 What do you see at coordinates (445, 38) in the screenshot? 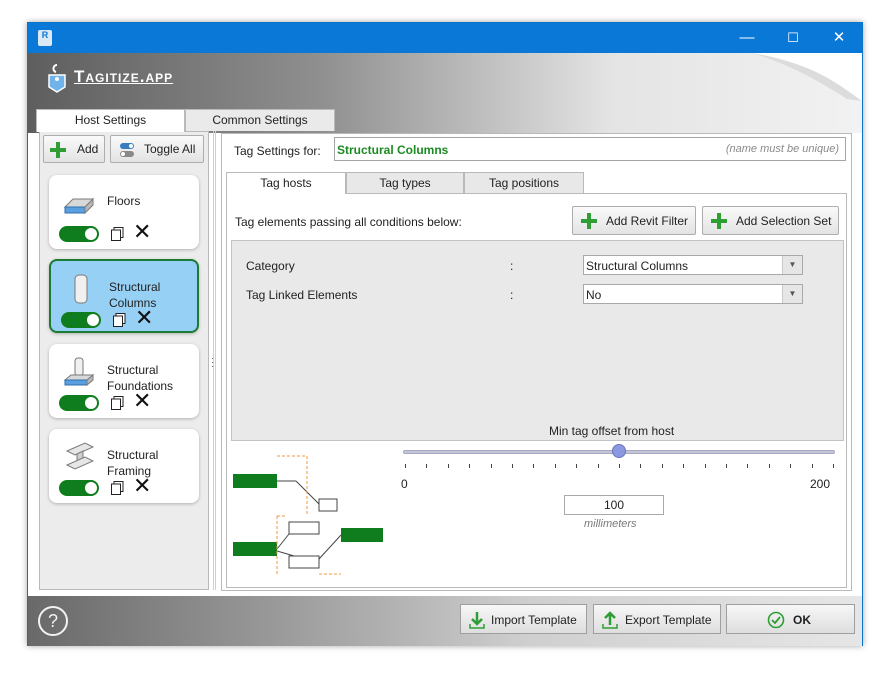
I see `title-bar: R — ☐ ✕` at bounding box center [445, 38].